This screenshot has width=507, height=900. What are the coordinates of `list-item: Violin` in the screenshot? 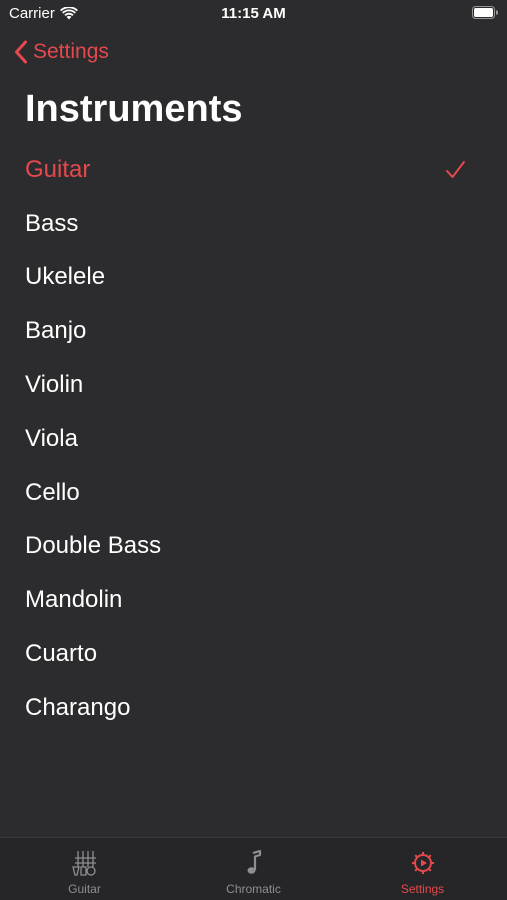 It's located at (253, 385).